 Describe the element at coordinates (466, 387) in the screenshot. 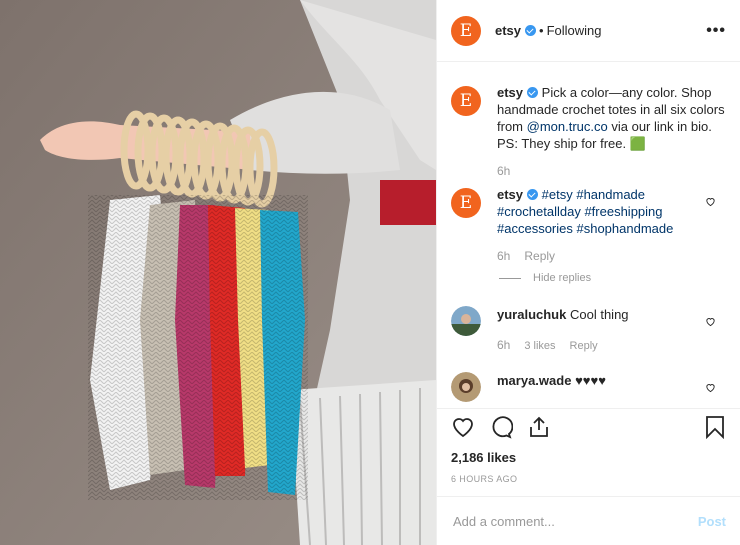

I see `marya-wade-avatar` at that location.